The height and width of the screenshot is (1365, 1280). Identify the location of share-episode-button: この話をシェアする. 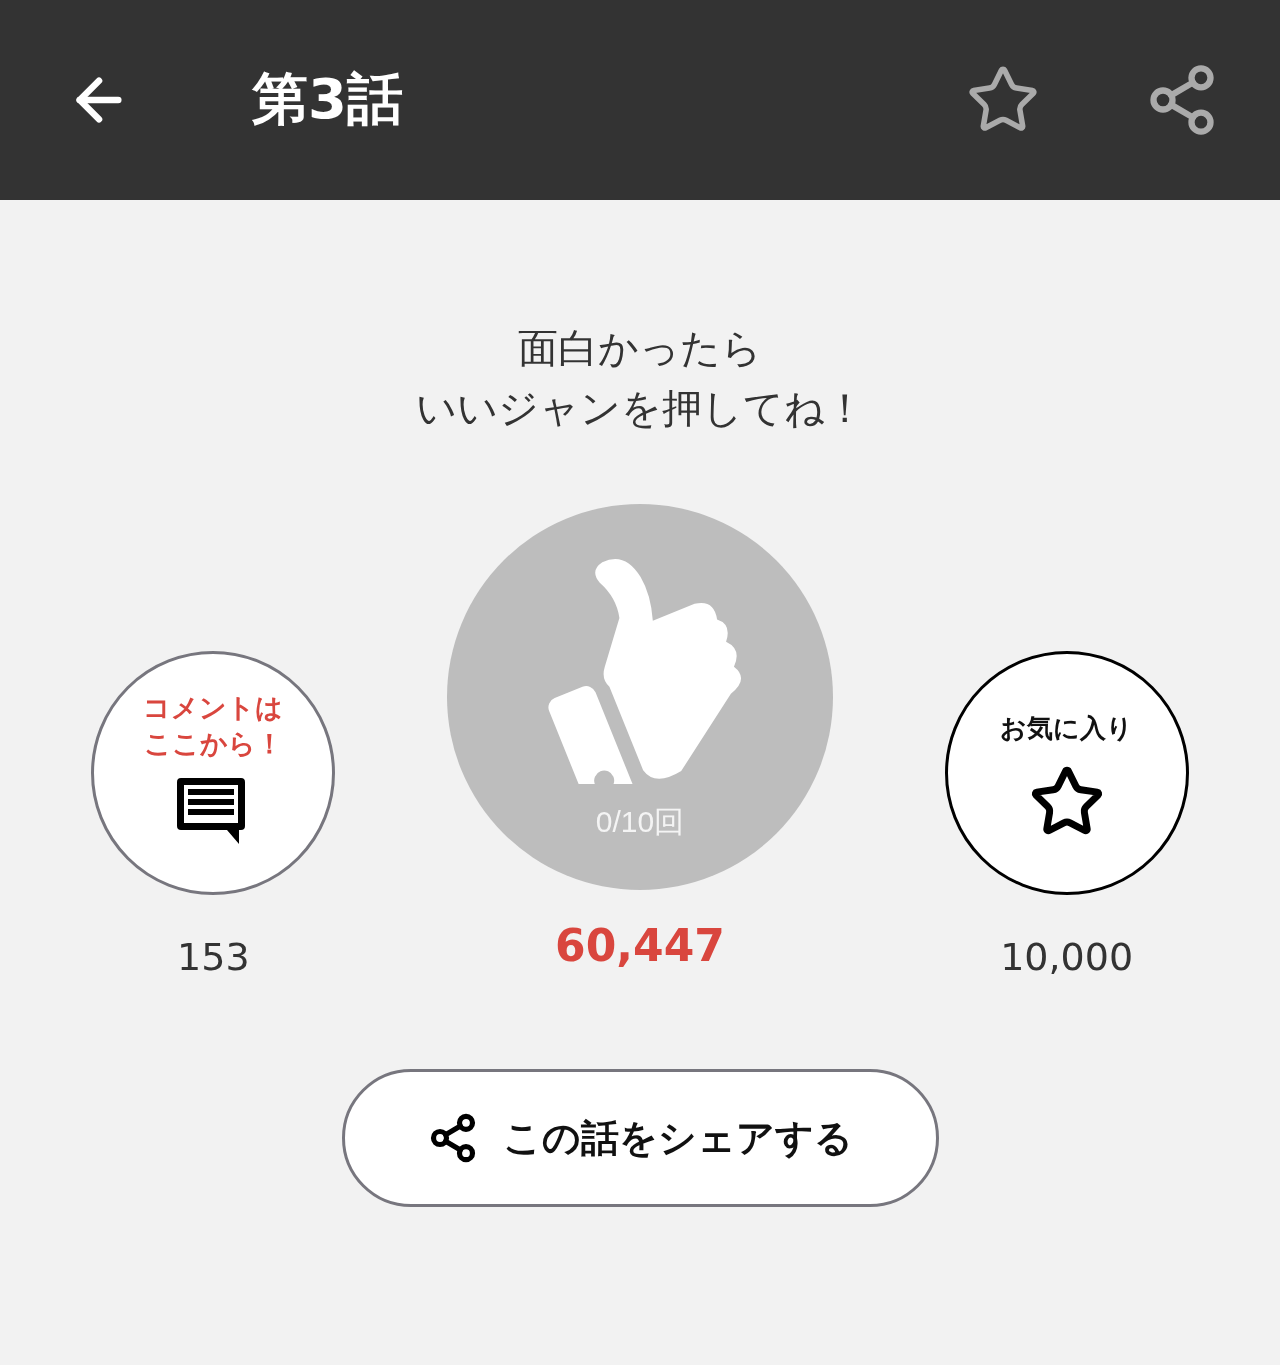
(640, 1138).